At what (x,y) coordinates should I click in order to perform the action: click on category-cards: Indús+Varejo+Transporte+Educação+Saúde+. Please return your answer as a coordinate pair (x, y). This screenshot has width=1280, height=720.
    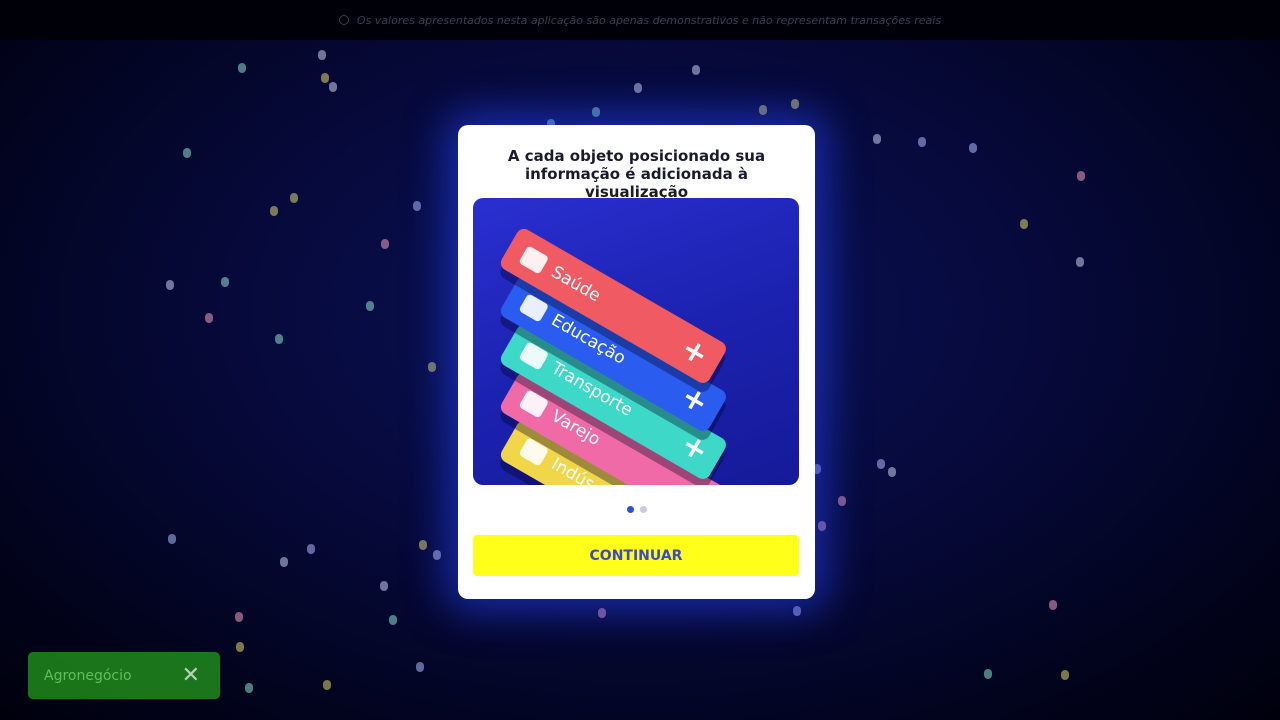
    Looking at the image, I should click on (636, 341).